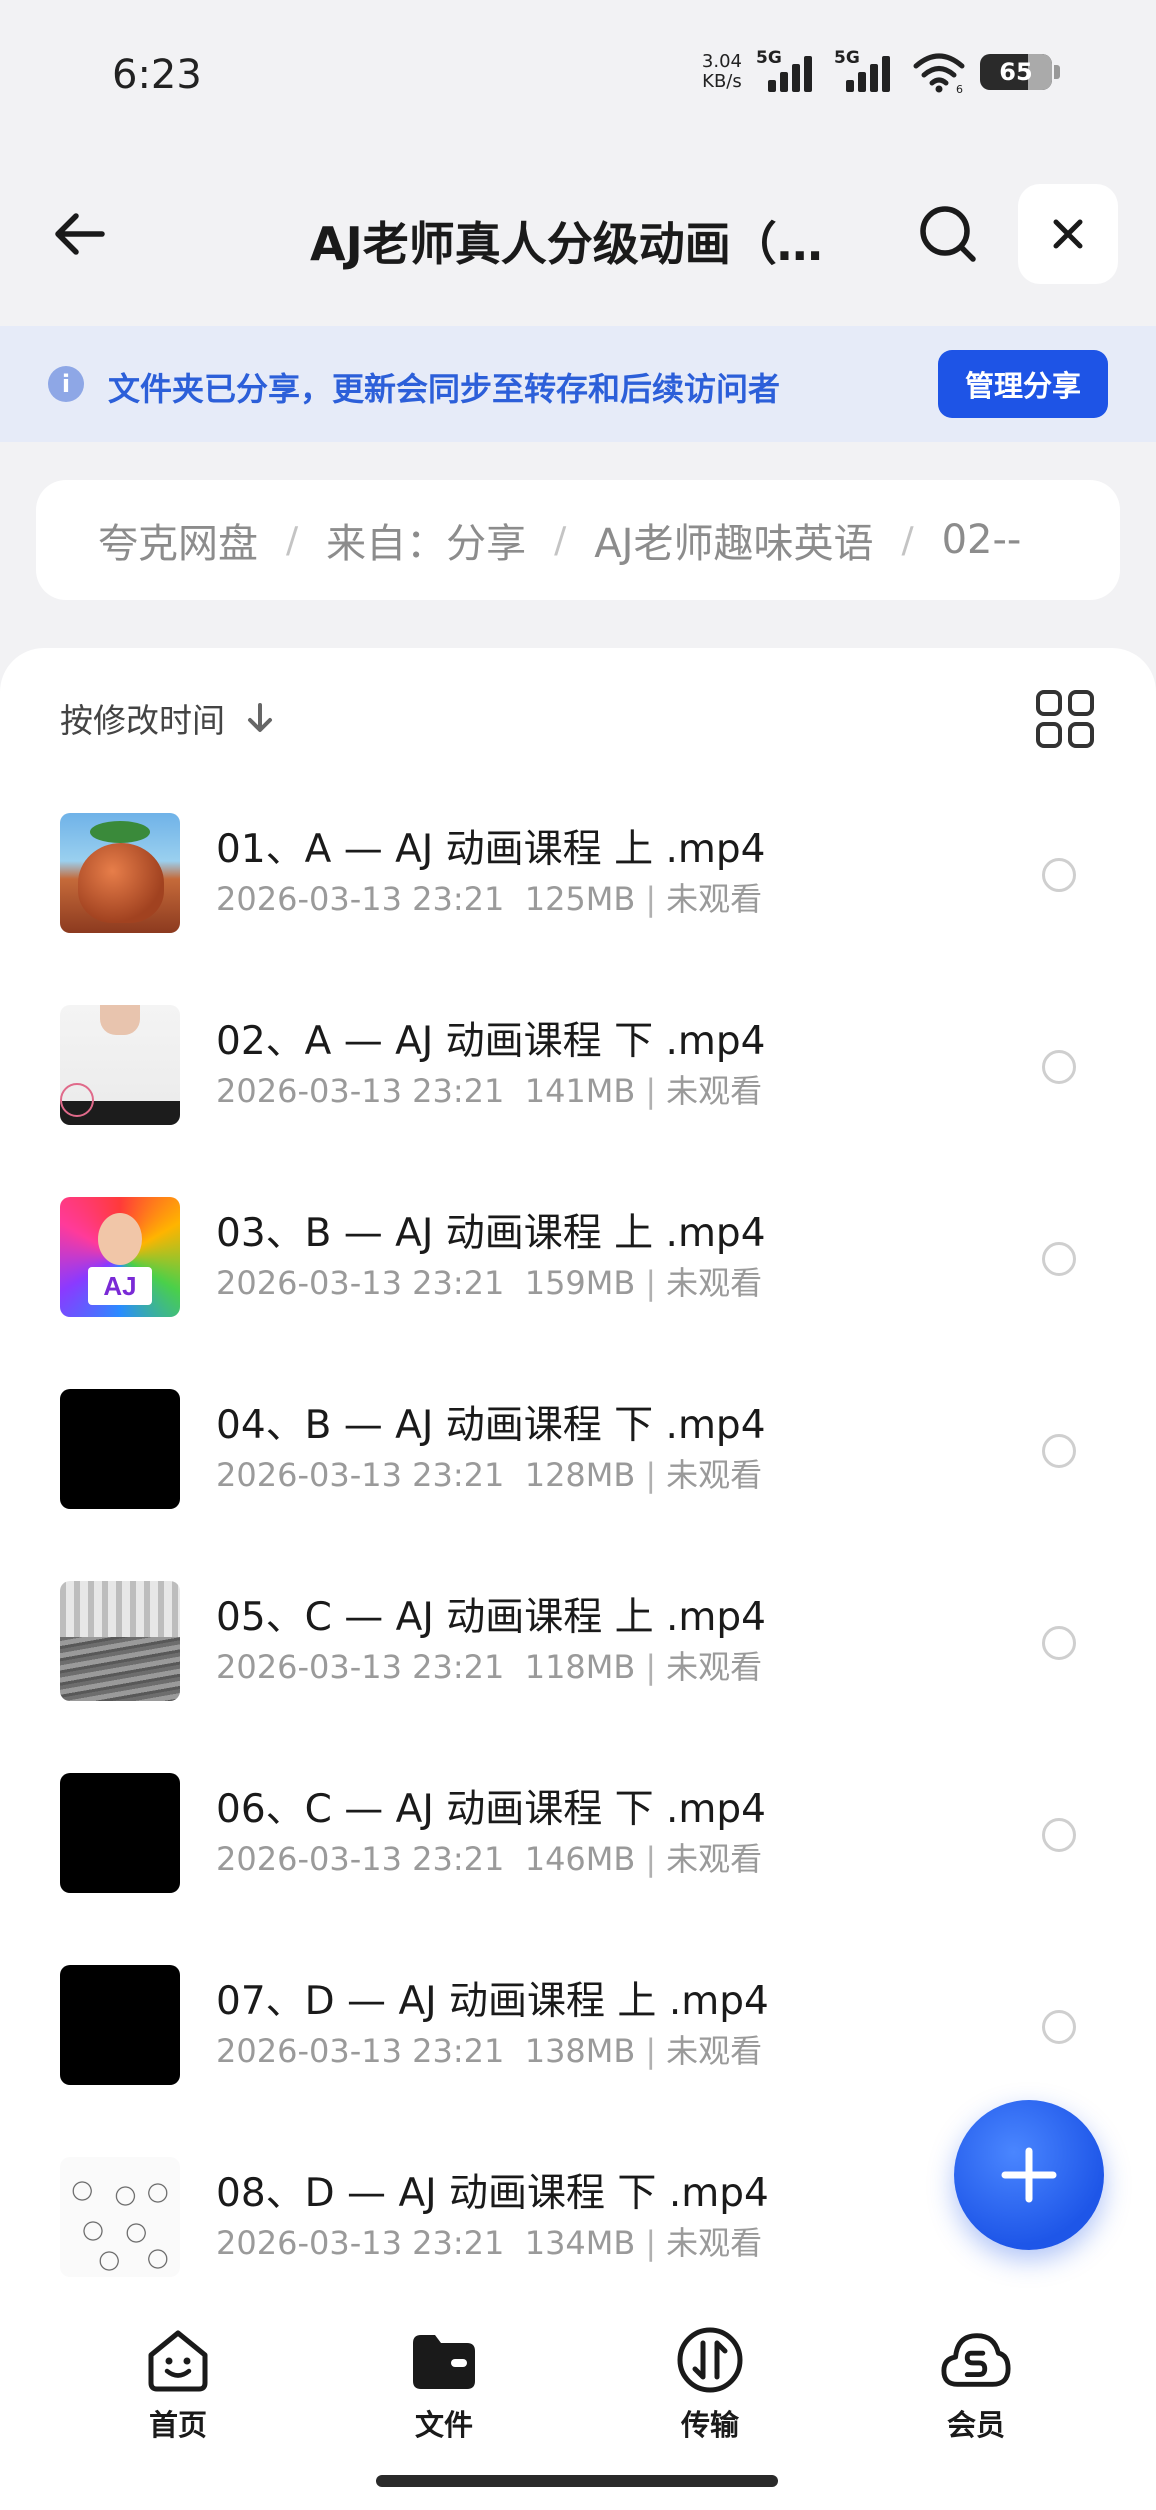 The image size is (1156, 2510). I want to click on video-thumbnail: AJ, so click(120, 1257).